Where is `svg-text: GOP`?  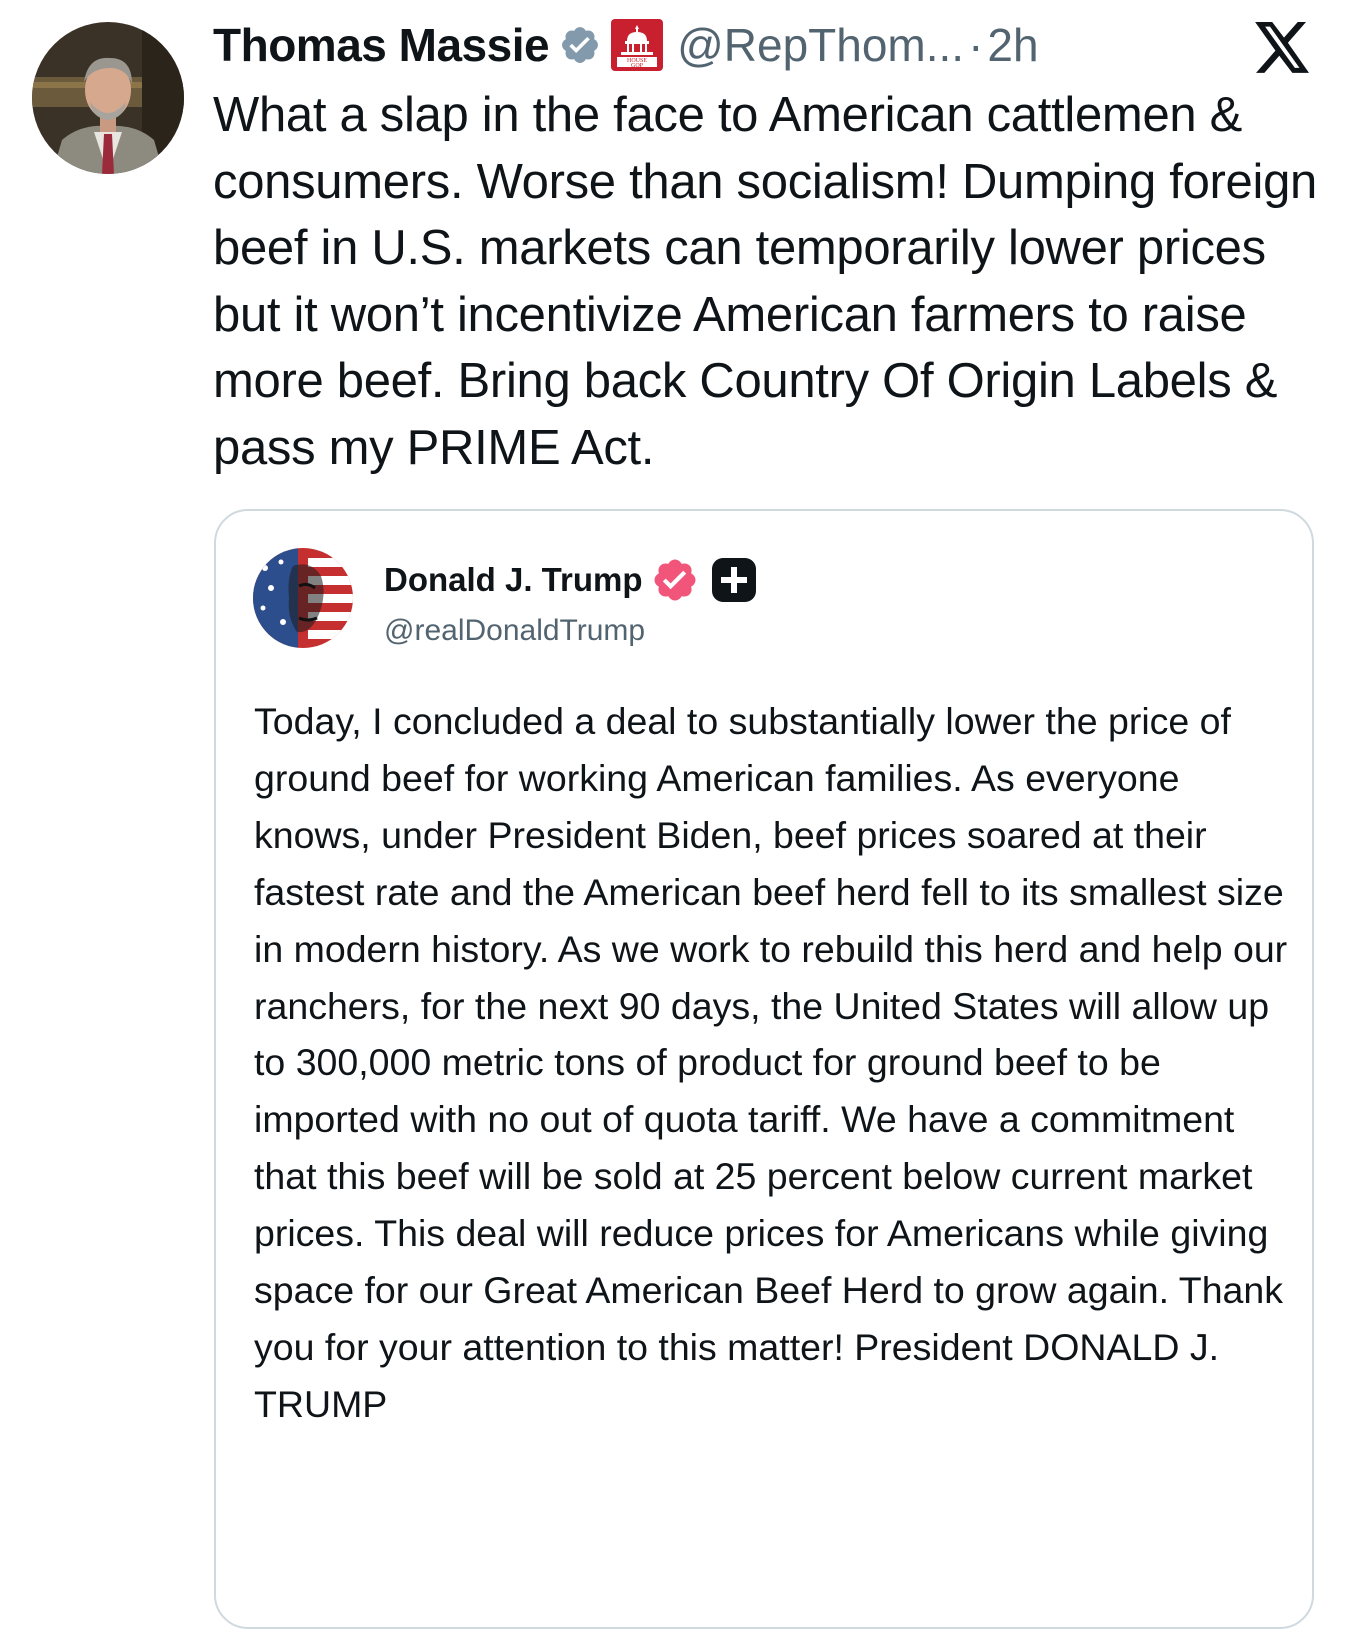 svg-text: GOP is located at coordinates (637, 66).